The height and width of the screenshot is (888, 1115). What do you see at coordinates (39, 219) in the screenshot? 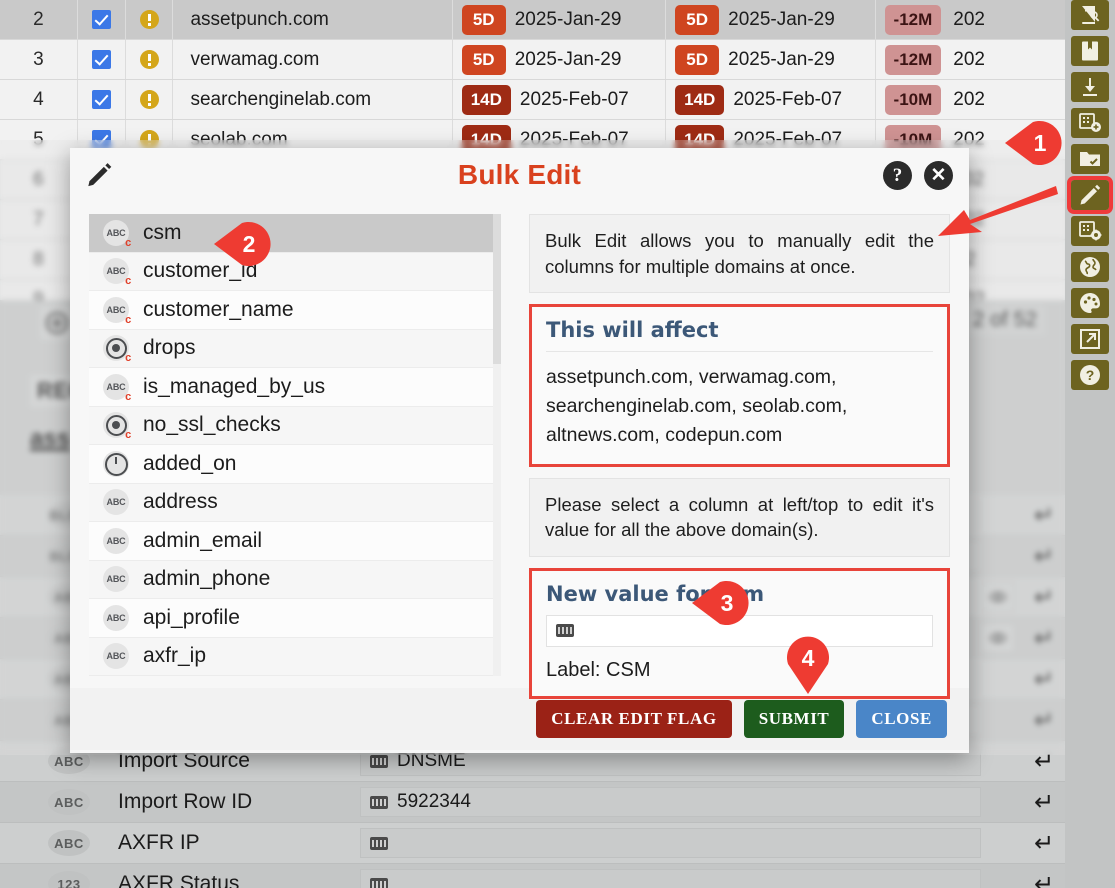
I see `row-number: 7` at bounding box center [39, 219].